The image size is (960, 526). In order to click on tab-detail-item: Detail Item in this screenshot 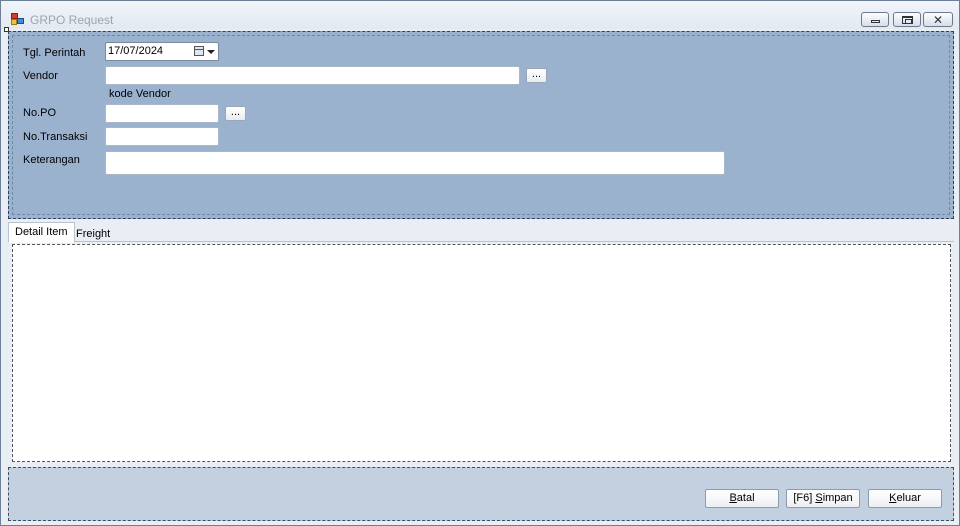, I will do `click(41, 232)`.